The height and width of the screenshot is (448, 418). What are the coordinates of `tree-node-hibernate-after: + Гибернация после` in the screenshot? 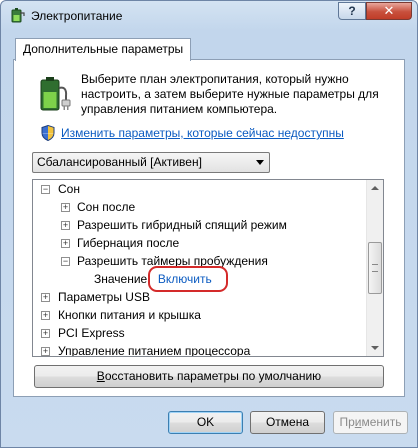 It's located at (120, 243).